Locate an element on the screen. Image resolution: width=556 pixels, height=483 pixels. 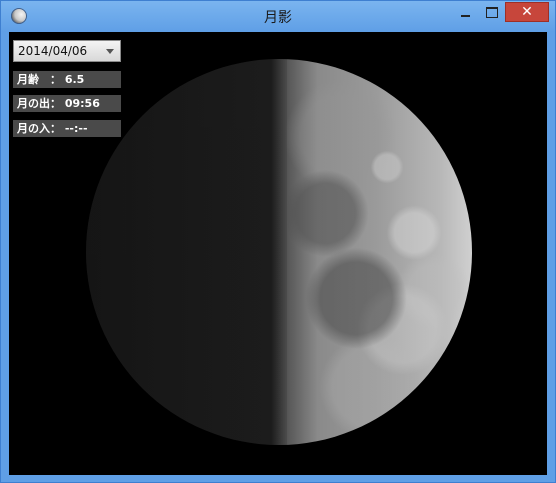
moonset-value: --:-- is located at coordinates (76, 128).